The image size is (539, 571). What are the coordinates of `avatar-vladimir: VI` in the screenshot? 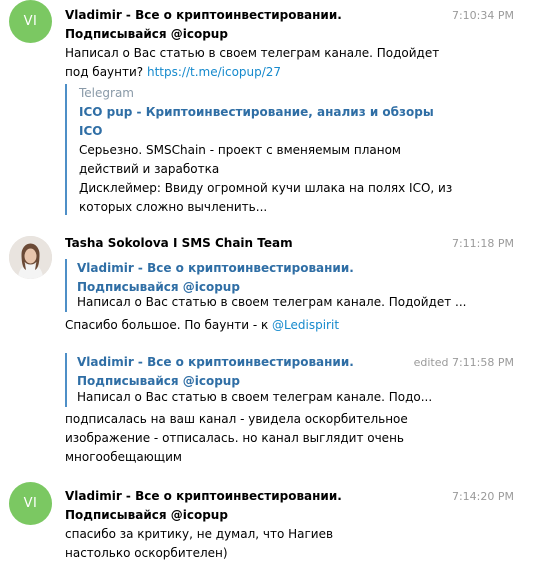 It's located at (30, 503).